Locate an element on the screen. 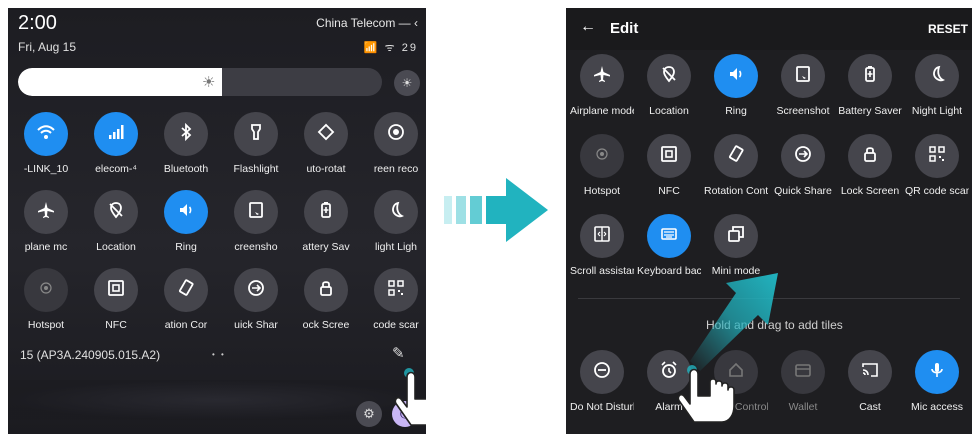 The height and width of the screenshot is (448, 976). reset-button: RESET is located at coordinates (948, 29).